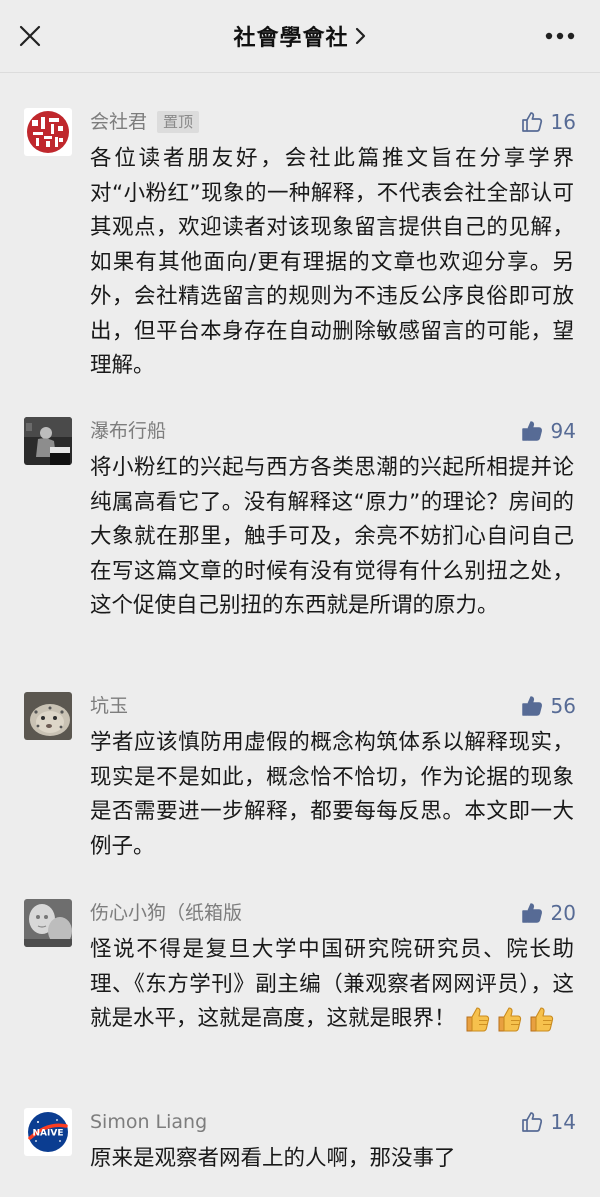 Image resolution: width=600 pixels, height=1197 pixels. I want to click on author-name: Simon Liang, so click(149, 1122).